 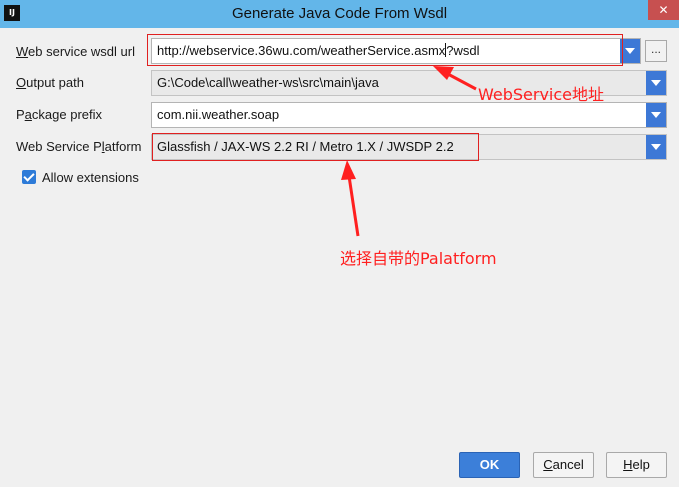 What do you see at coordinates (656, 147) in the screenshot?
I see `platform-dropdown-icon` at bounding box center [656, 147].